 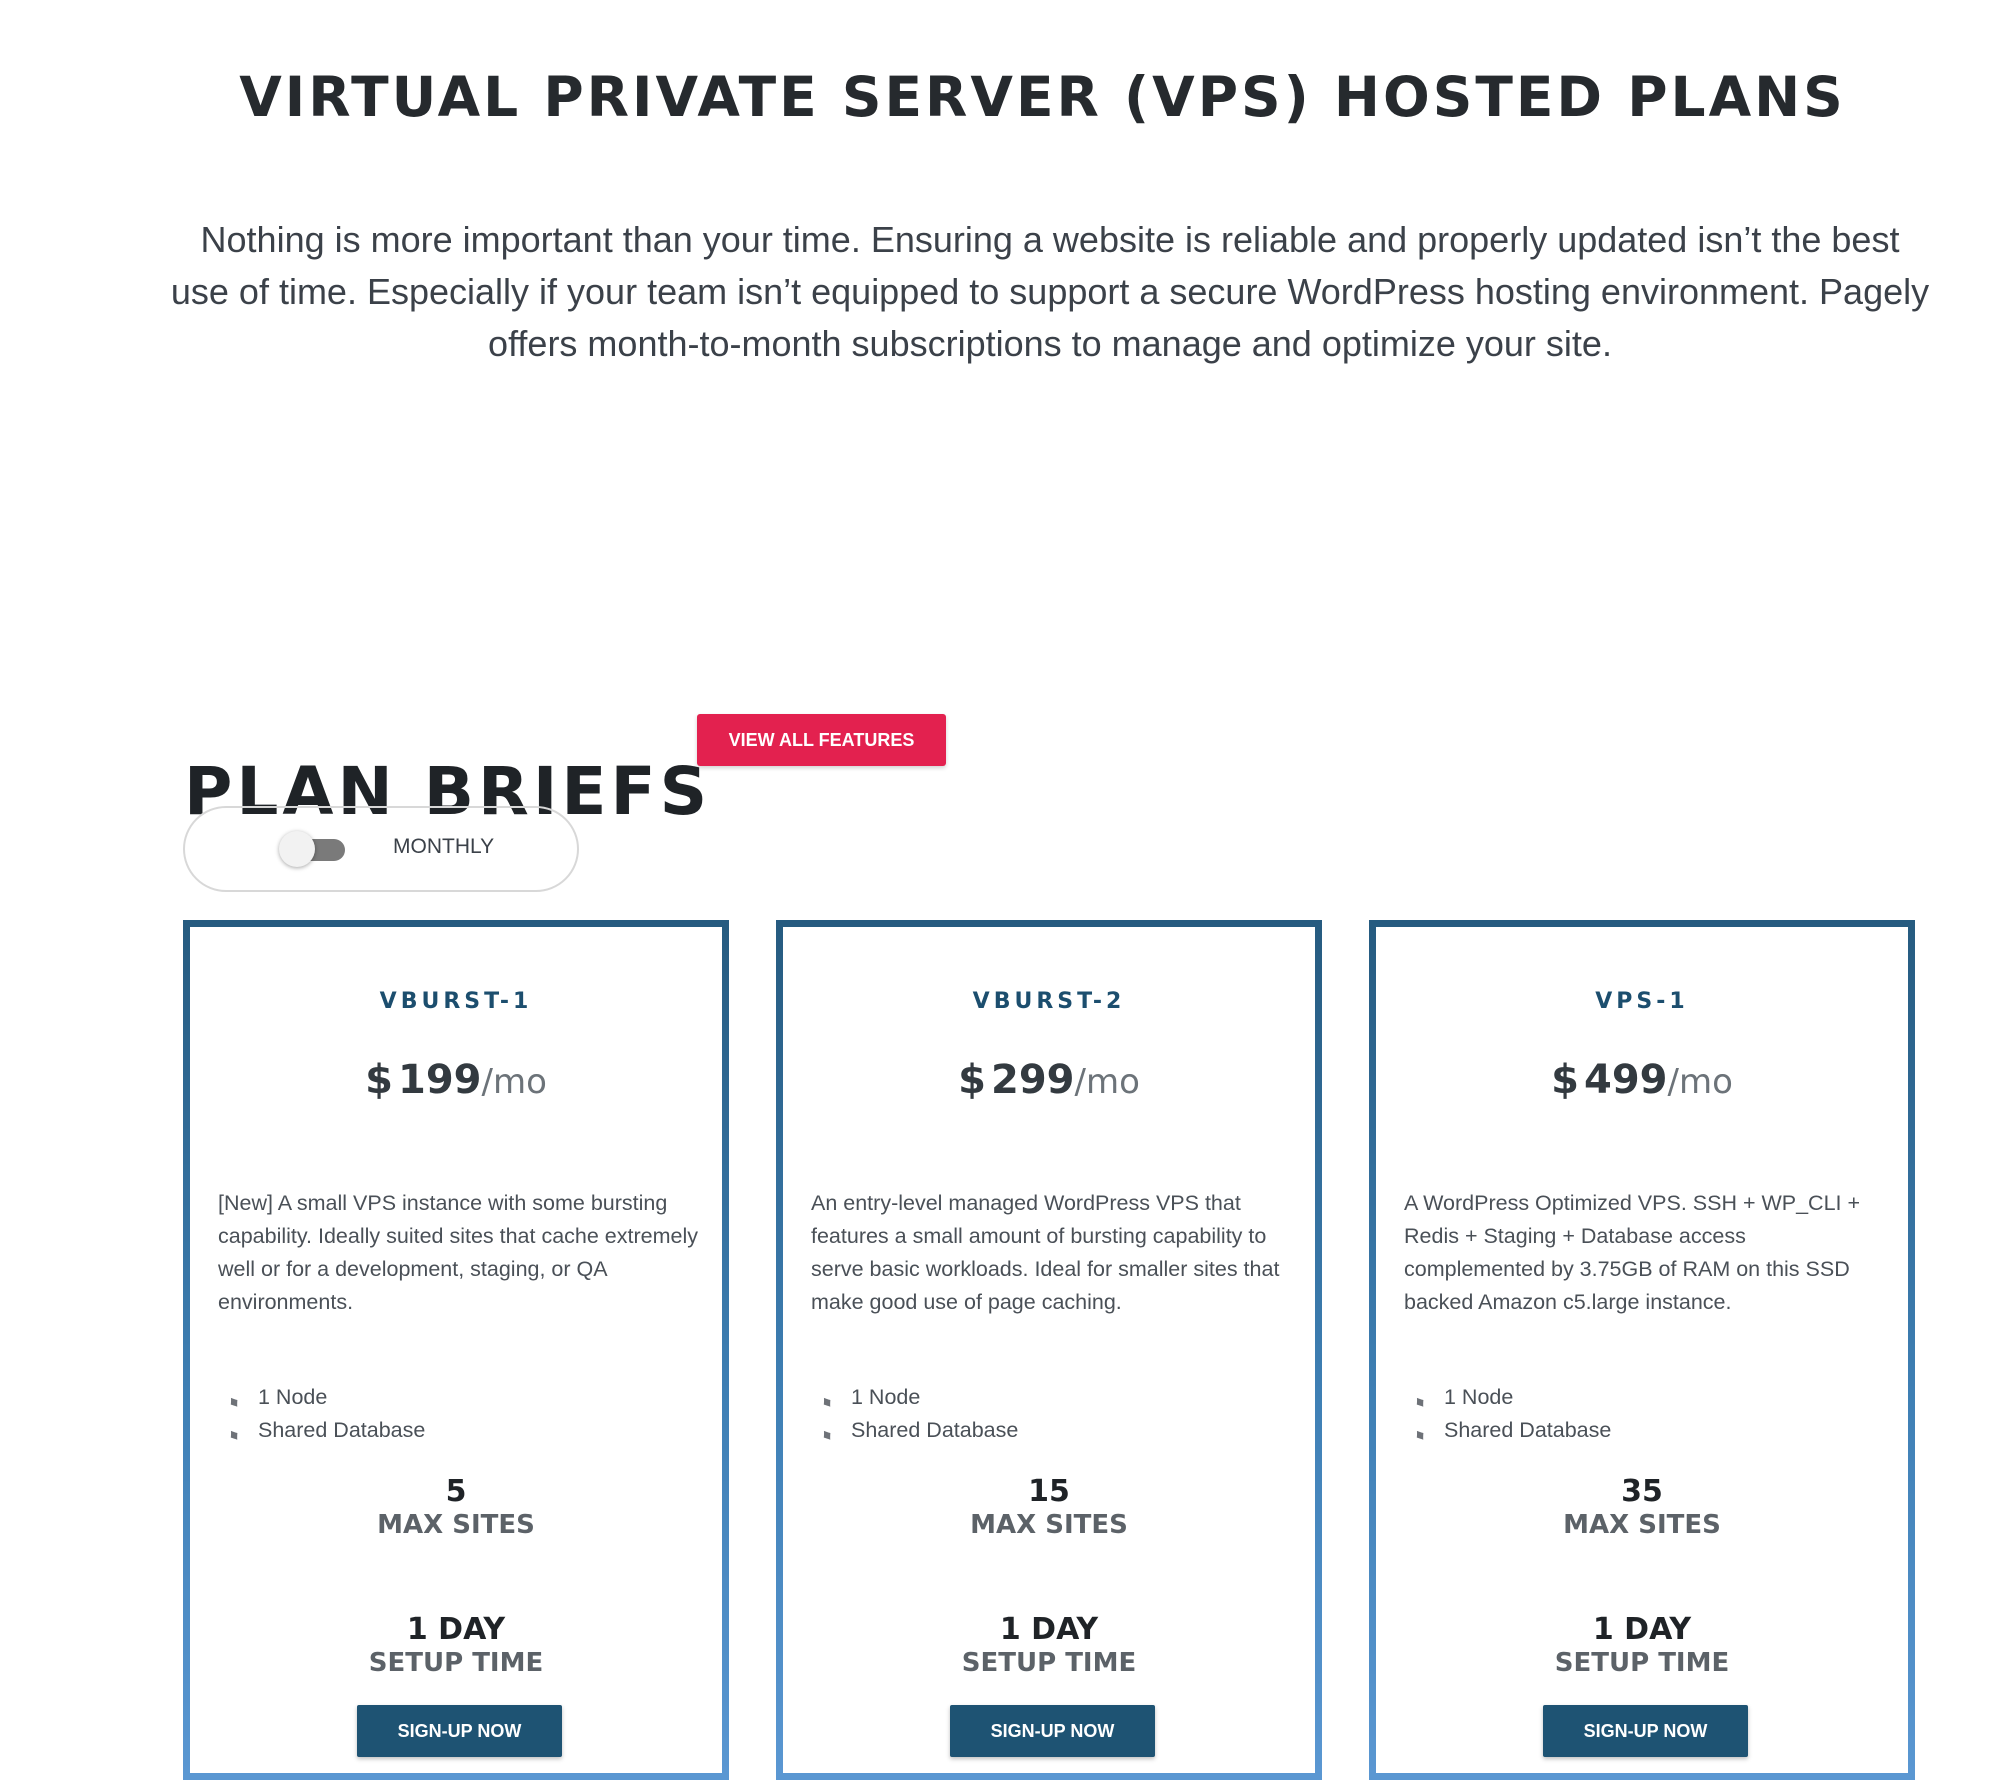 What do you see at coordinates (297, 849) in the screenshot?
I see `toggle-knob` at bounding box center [297, 849].